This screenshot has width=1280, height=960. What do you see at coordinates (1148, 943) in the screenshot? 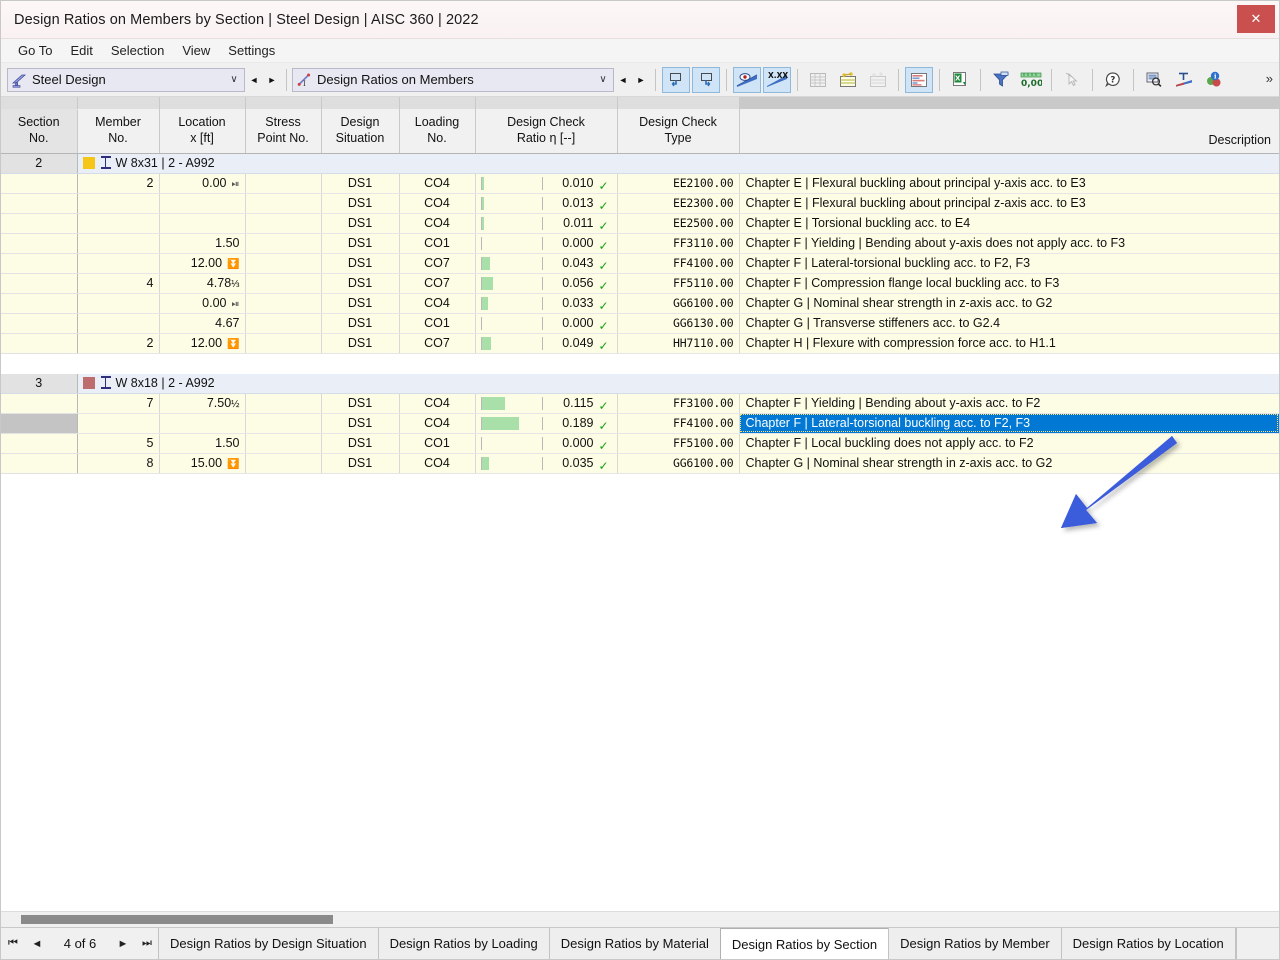
I see `tab-design-ratios-by-location: Design Ratios by Location` at bounding box center [1148, 943].